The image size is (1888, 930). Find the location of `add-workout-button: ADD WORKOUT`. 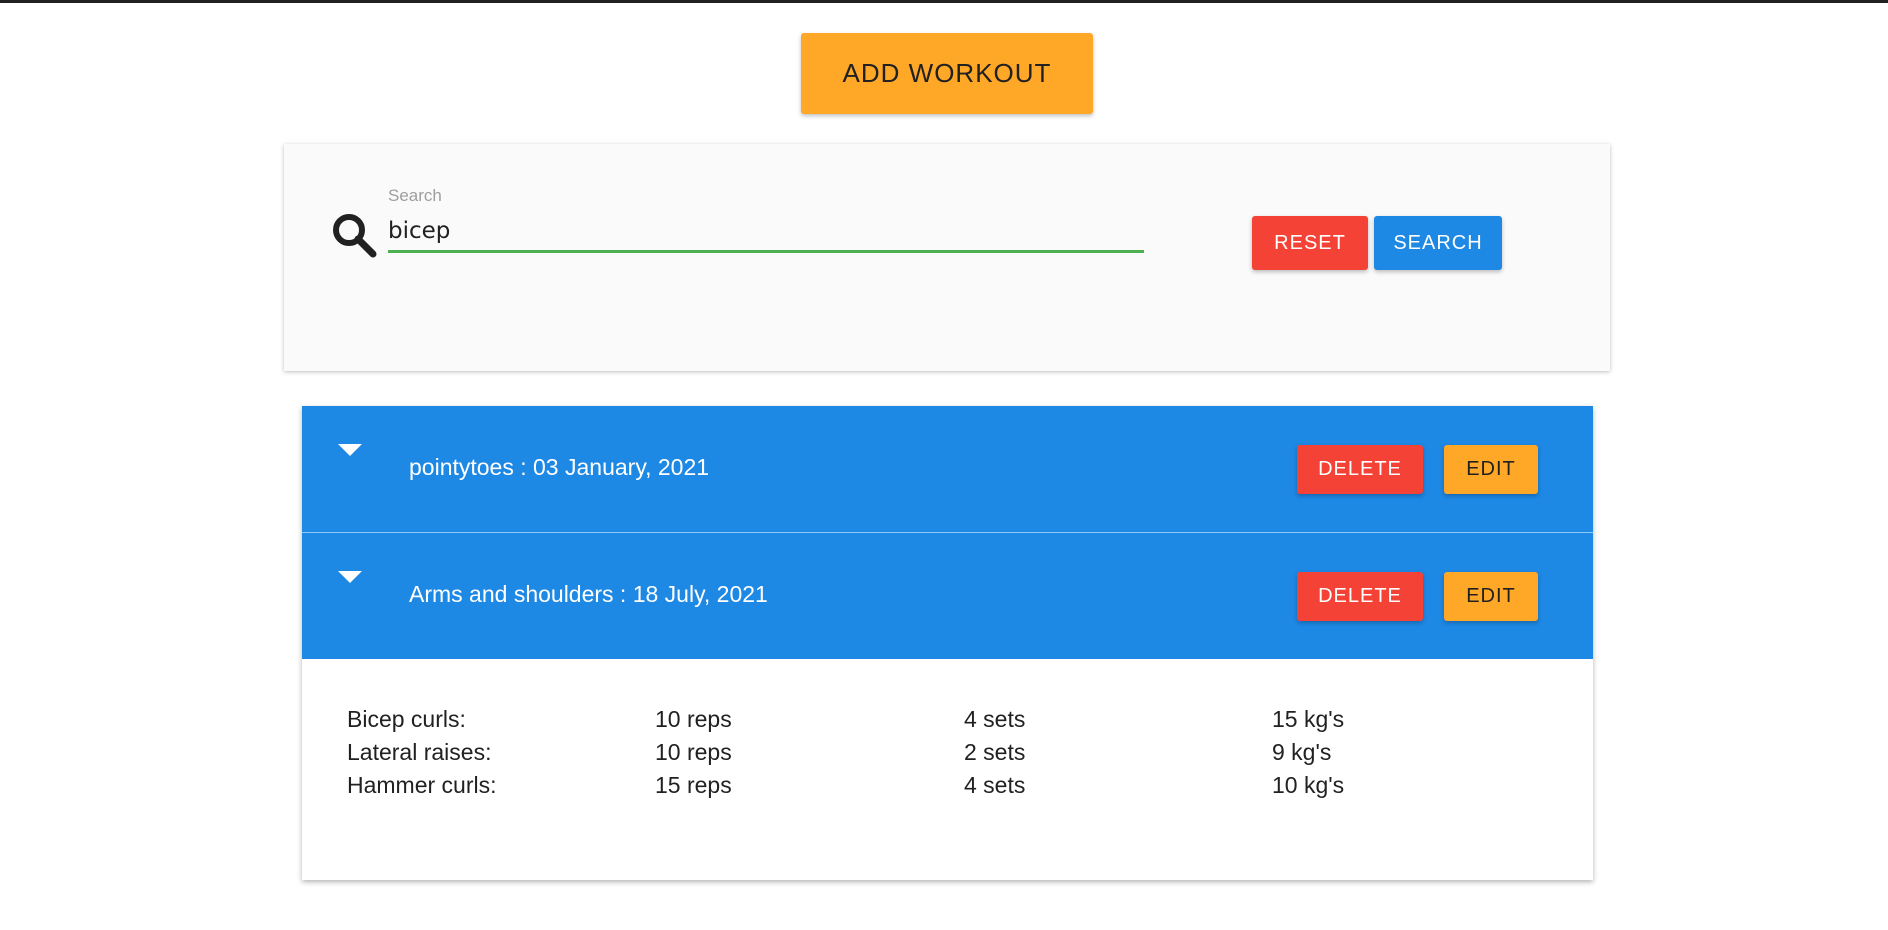

add-workout-button: ADD WORKOUT is located at coordinates (947, 73).